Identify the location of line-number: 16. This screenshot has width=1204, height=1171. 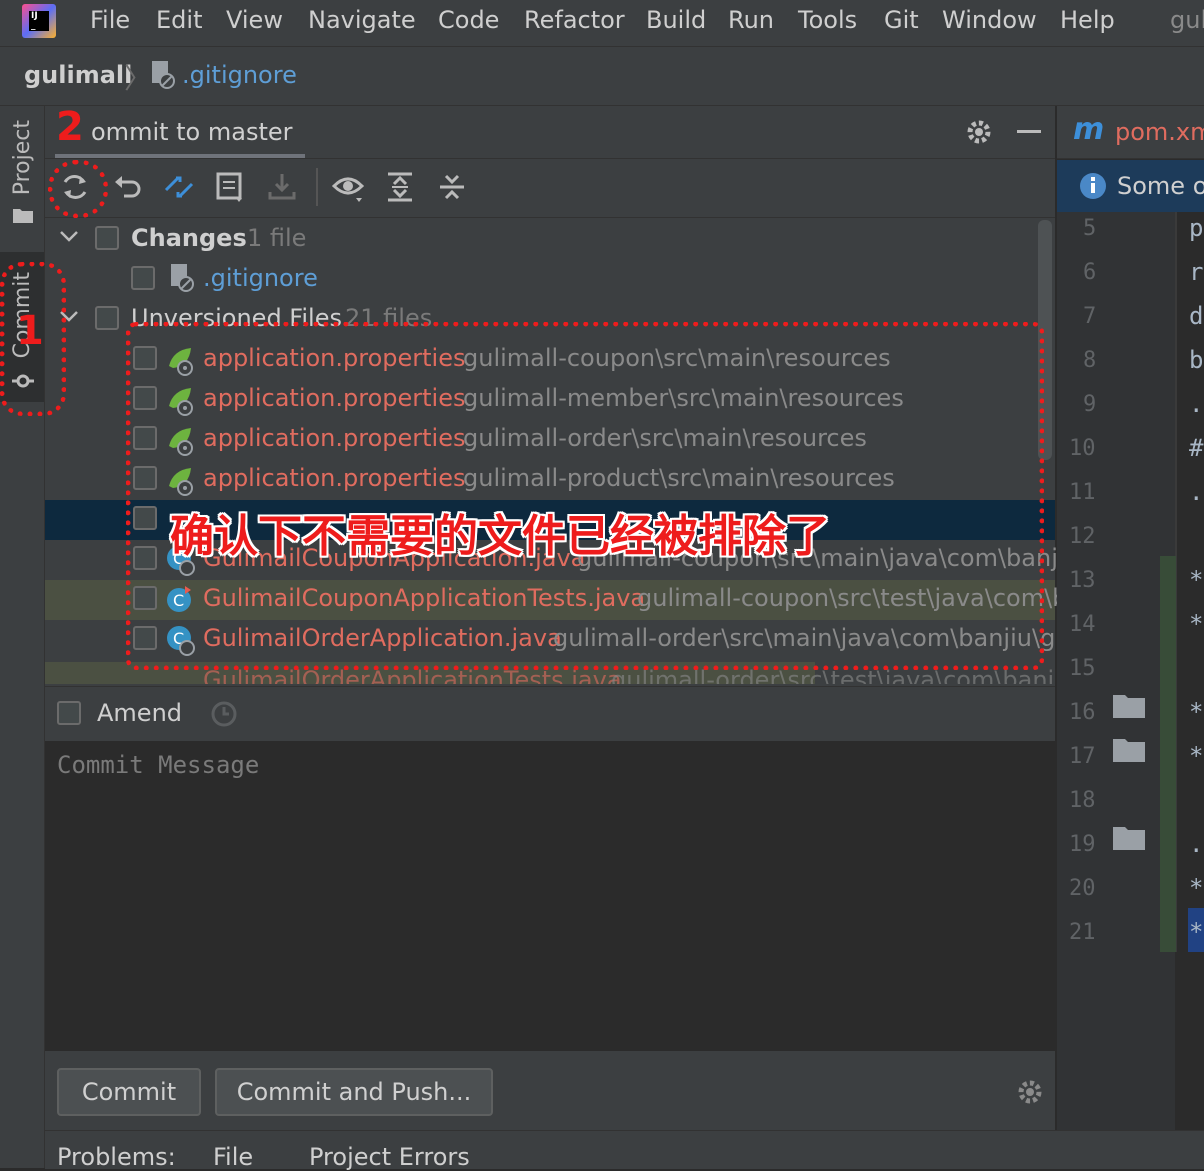
(1082, 712).